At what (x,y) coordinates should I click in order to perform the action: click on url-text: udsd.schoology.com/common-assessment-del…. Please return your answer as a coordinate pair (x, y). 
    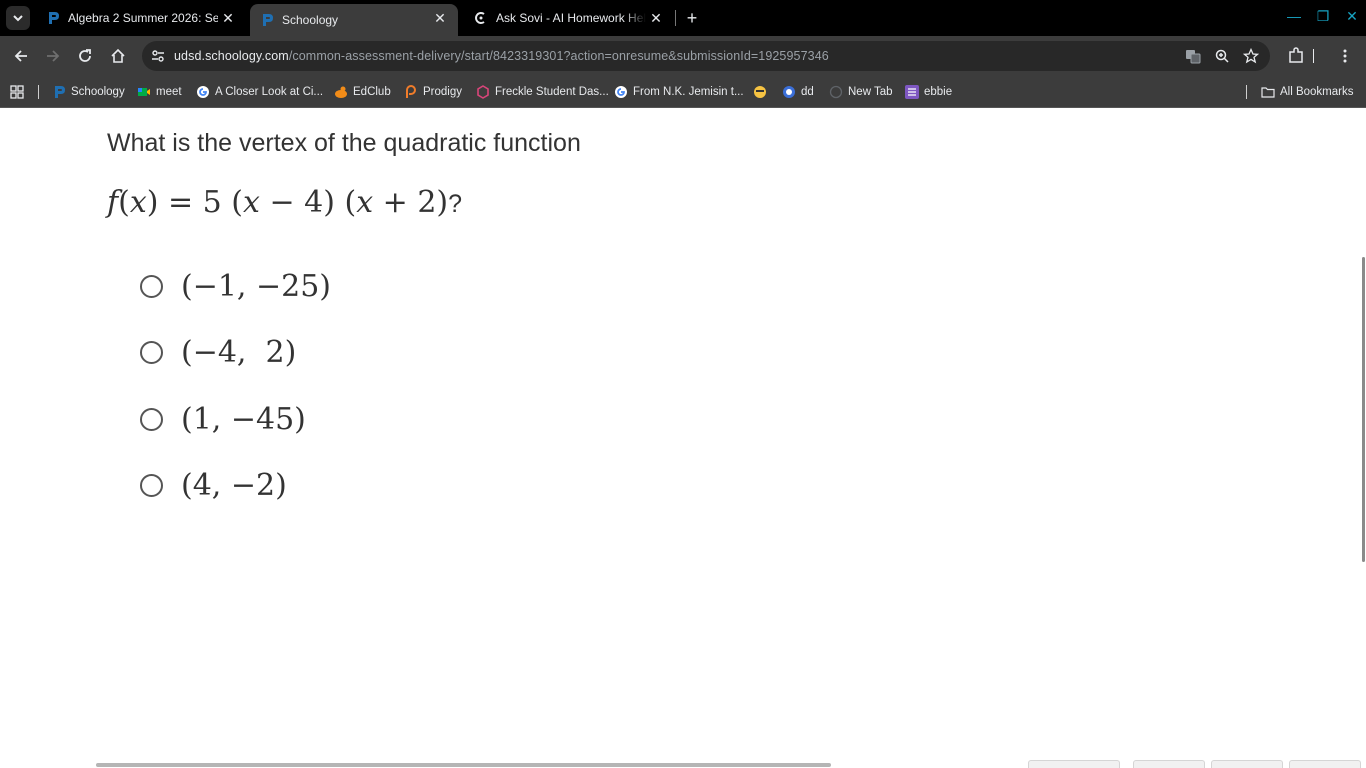
    Looking at the image, I should click on (501, 56).